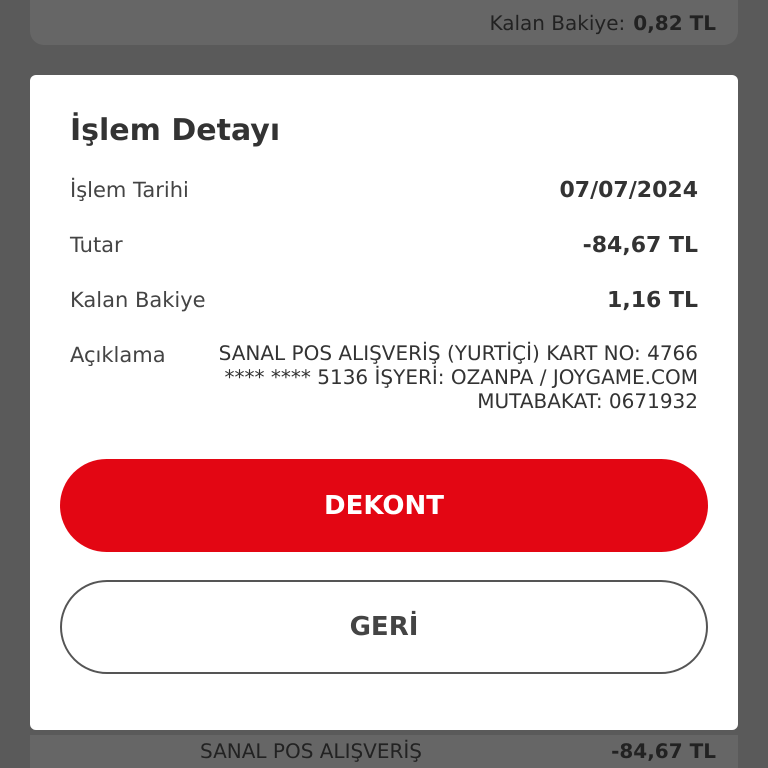 This screenshot has width=768, height=768. What do you see at coordinates (640, 246) in the screenshot?
I see `detail-value: -84,67 TL` at bounding box center [640, 246].